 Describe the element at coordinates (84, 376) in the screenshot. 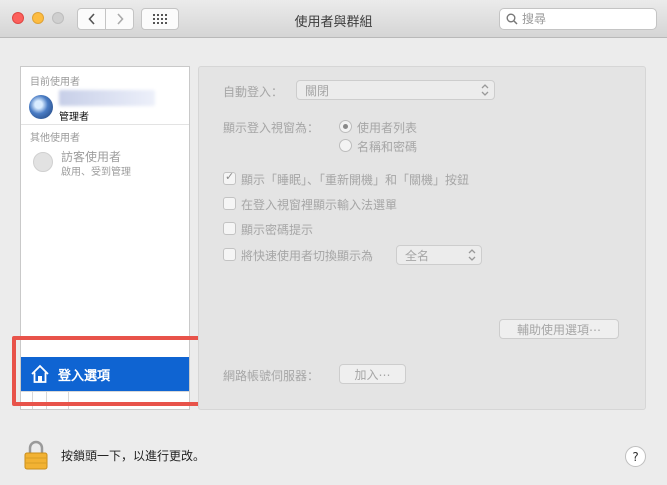

I see `login-options-label: 登入選項` at that location.